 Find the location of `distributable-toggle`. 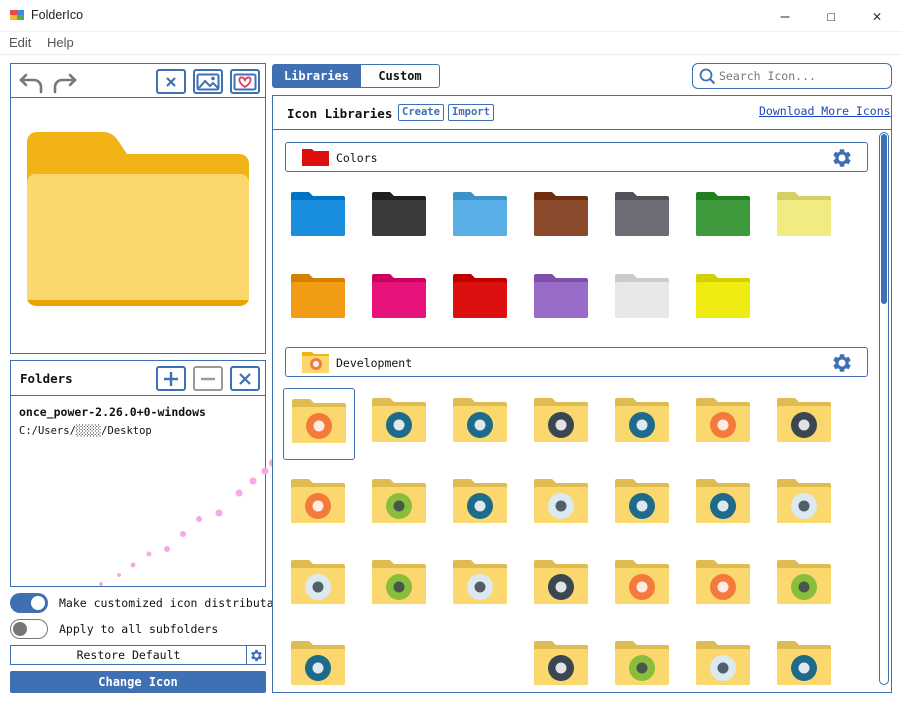

distributable-toggle is located at coordinates (29, 603).